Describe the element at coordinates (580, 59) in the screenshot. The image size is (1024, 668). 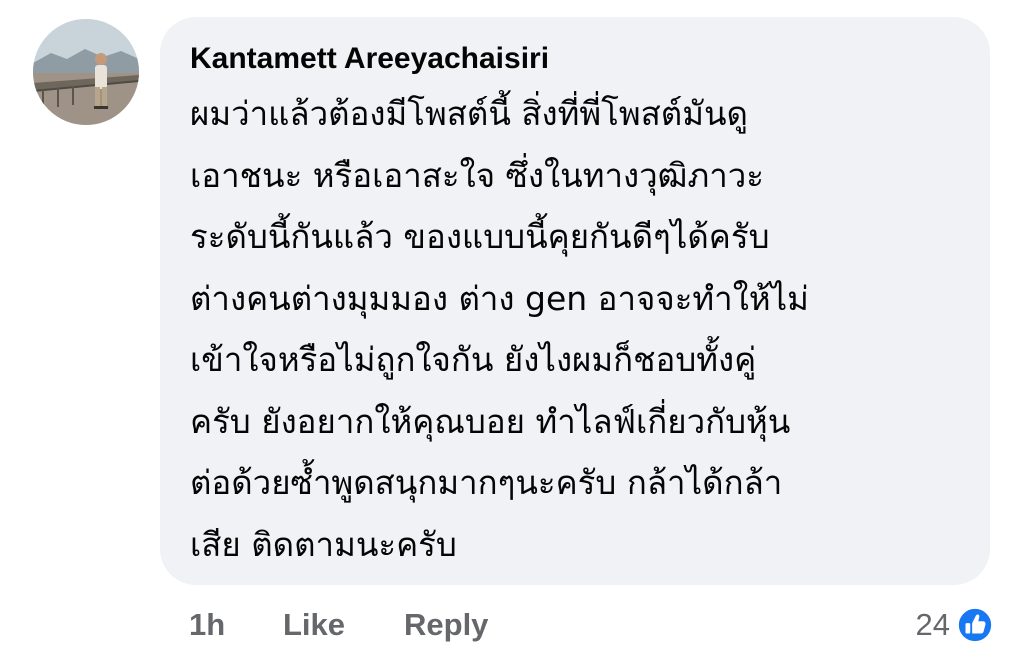
I see `comment-author-name: Kantamett Areeyachaisiri` at that location.